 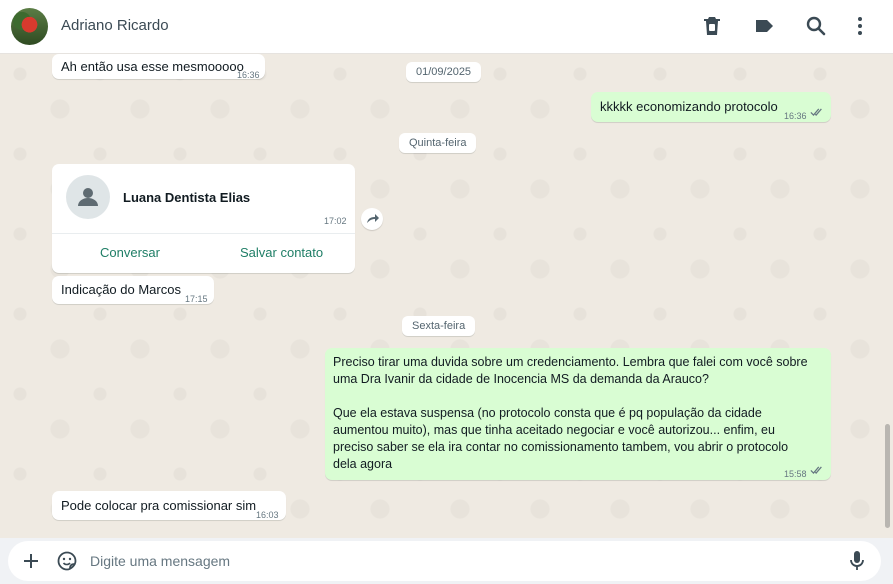 What do you see at coordinates (203, 233) in the screenshot?
I see `divider` at bounding box center [203, 233].